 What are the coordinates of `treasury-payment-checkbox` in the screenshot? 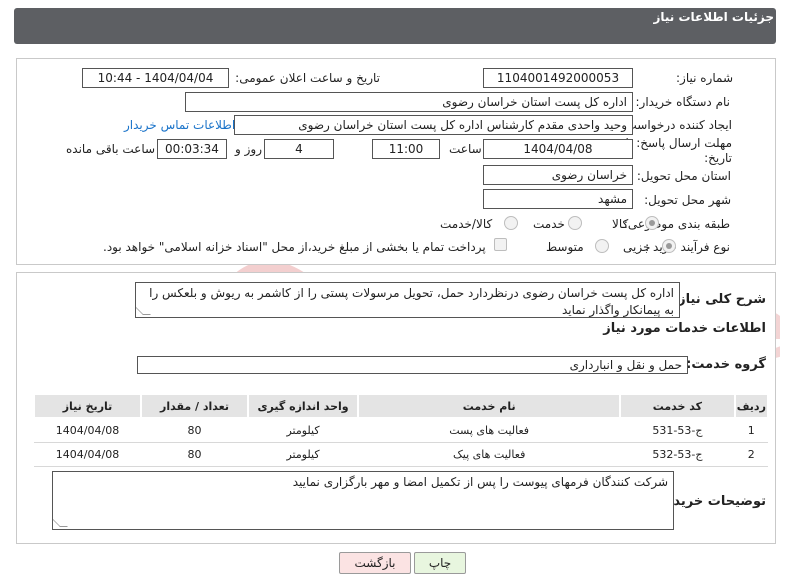 It's located at (500, 244).